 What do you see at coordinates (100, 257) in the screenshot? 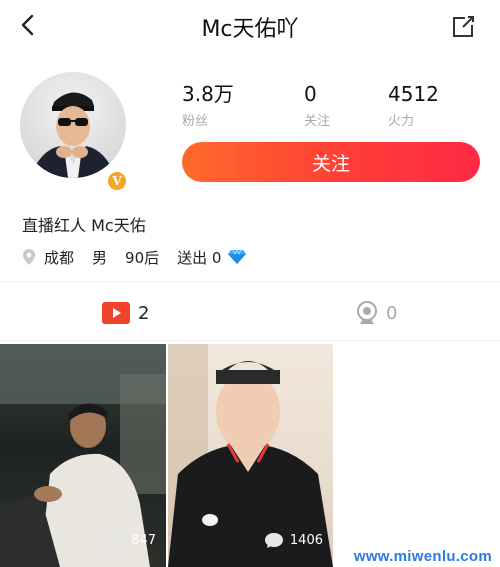
I see `gender-text: 男` at bounding box center [100, 257].